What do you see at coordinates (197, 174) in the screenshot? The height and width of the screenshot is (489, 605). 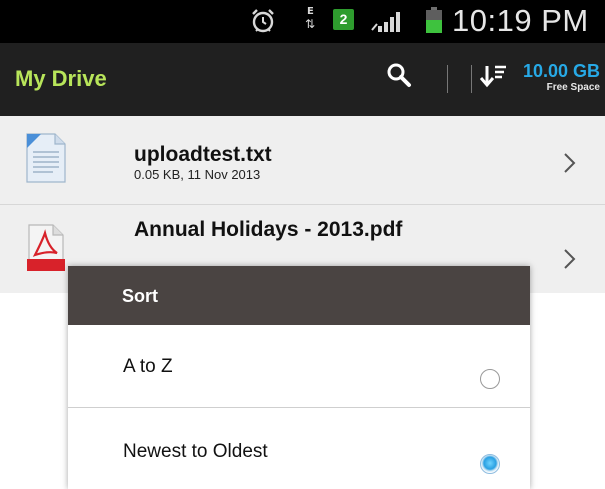 I see `file-meta: 0.05 KB, 11 Nov 2013` at bounding box center [197, 174].